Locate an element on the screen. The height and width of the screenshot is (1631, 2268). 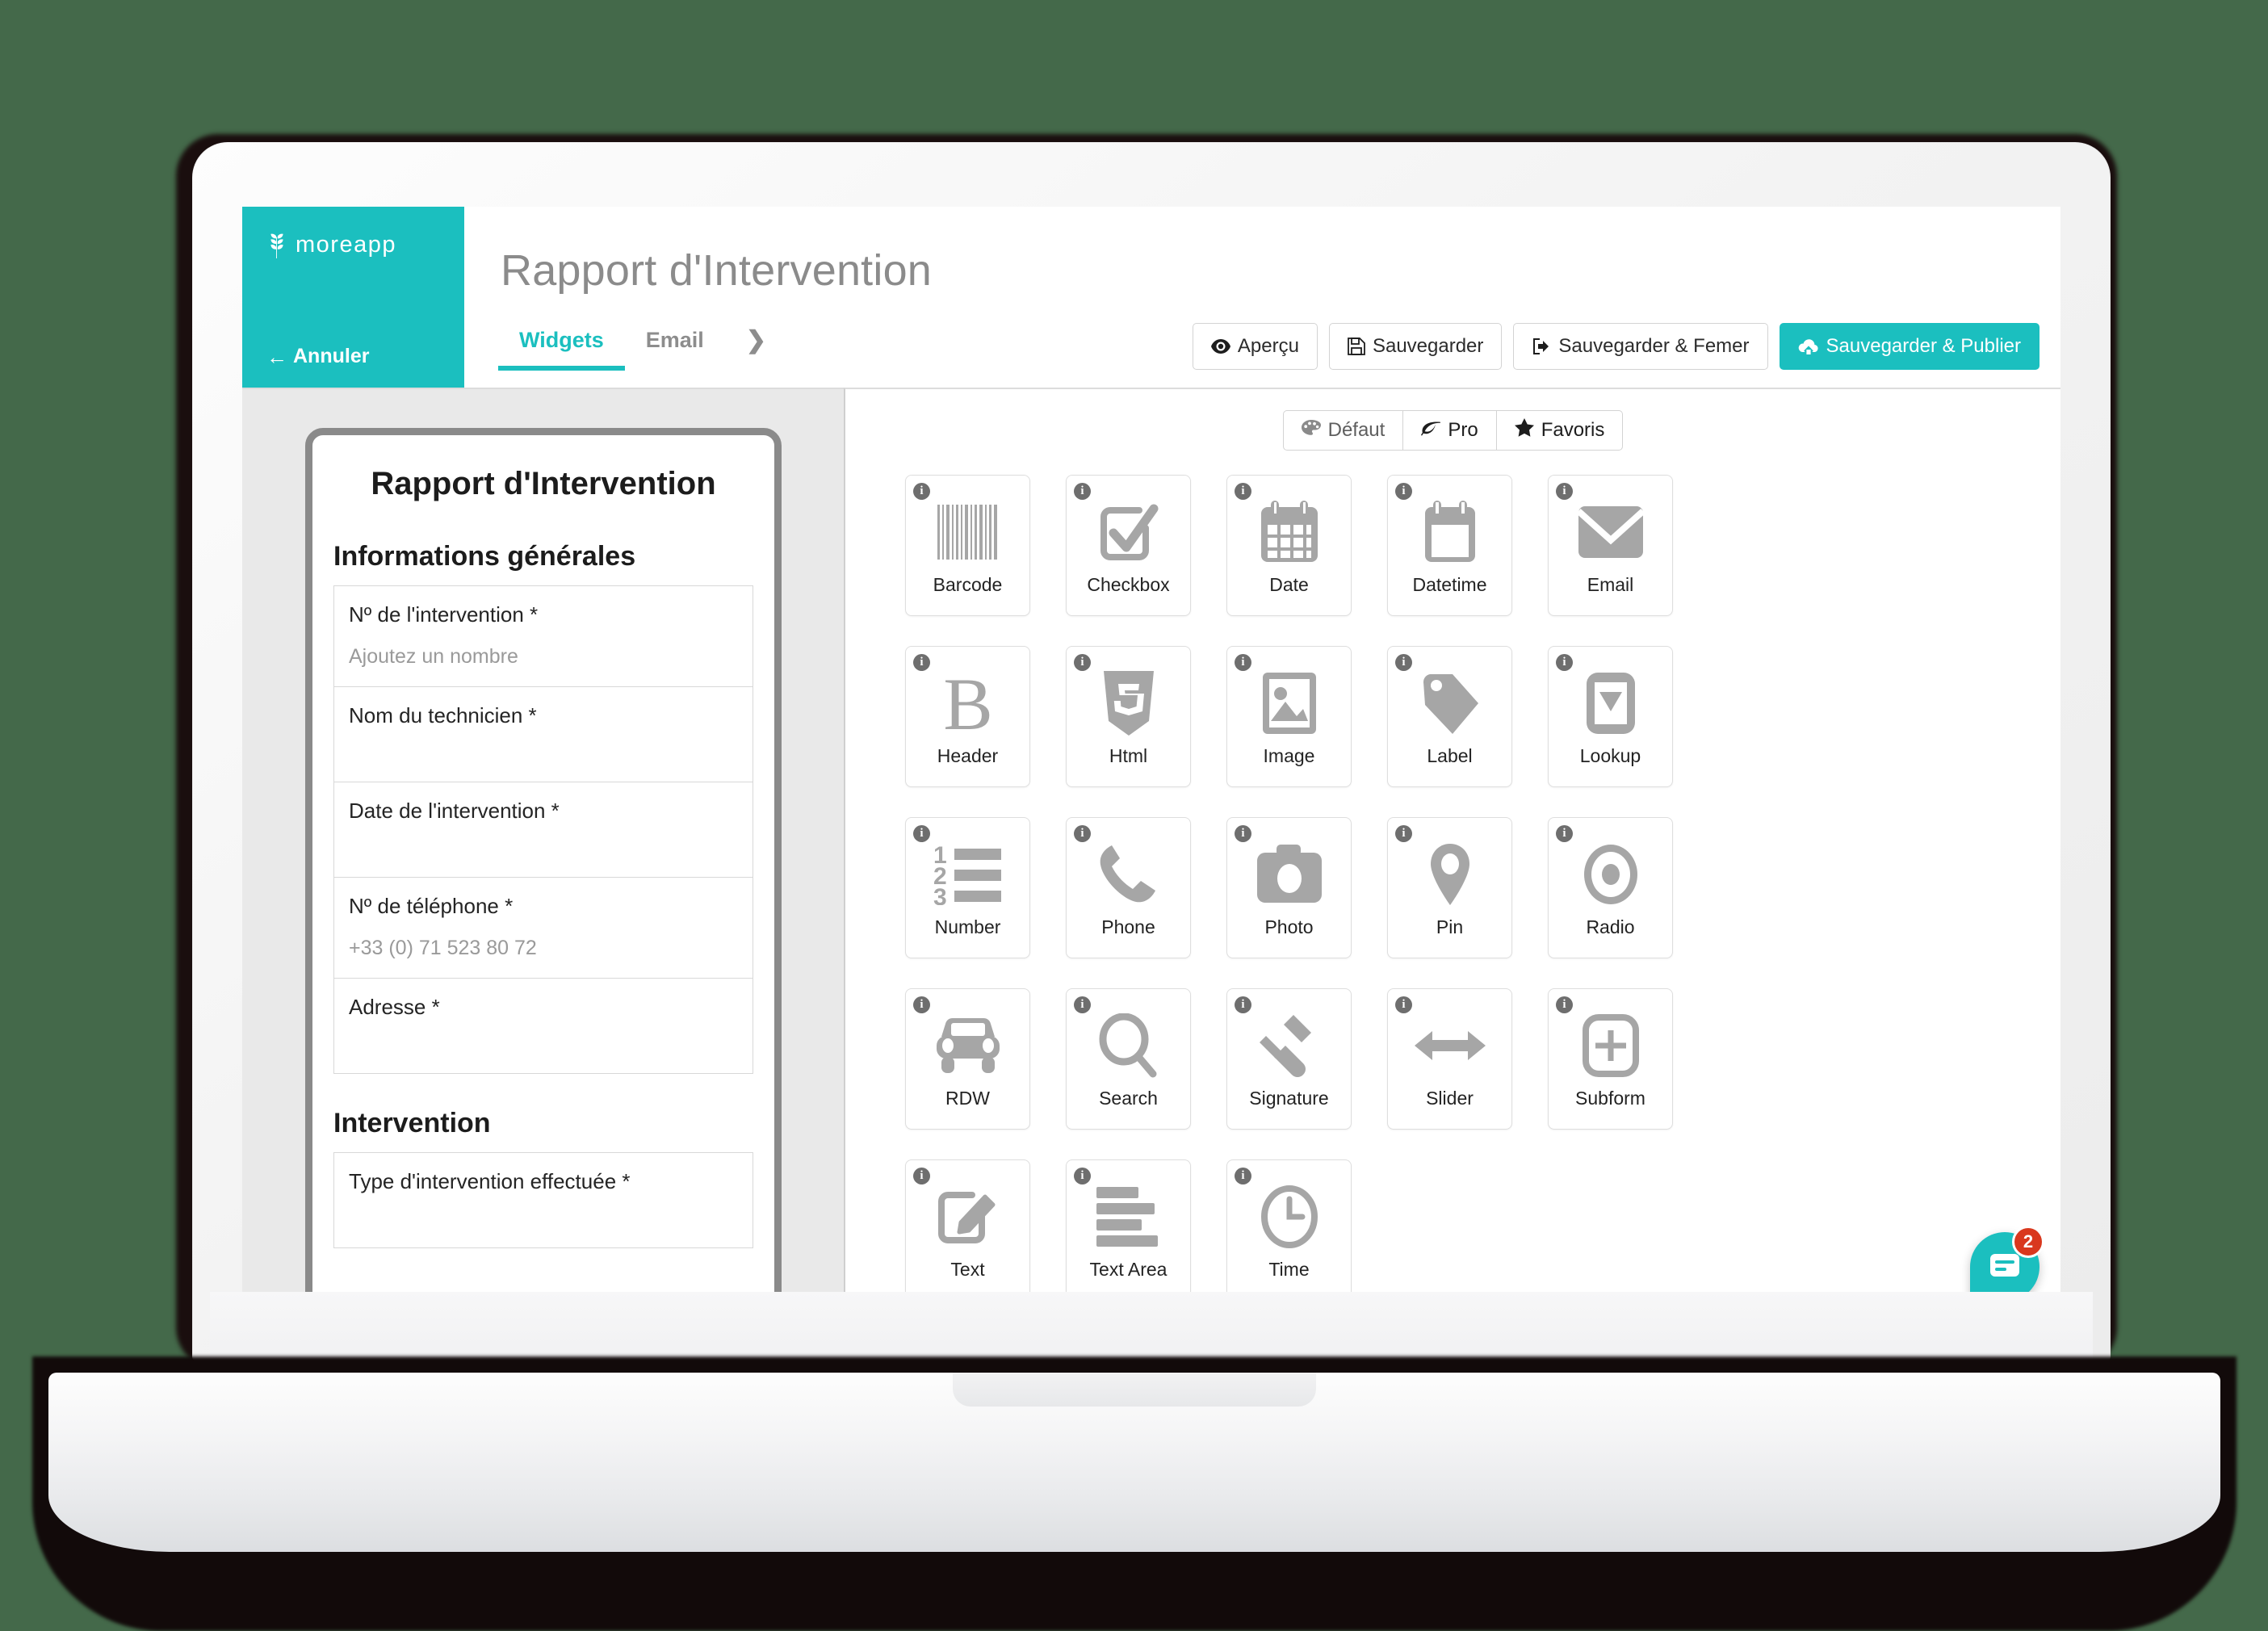
widget-tile-email: i Email is located at coordinates (1610, 545).